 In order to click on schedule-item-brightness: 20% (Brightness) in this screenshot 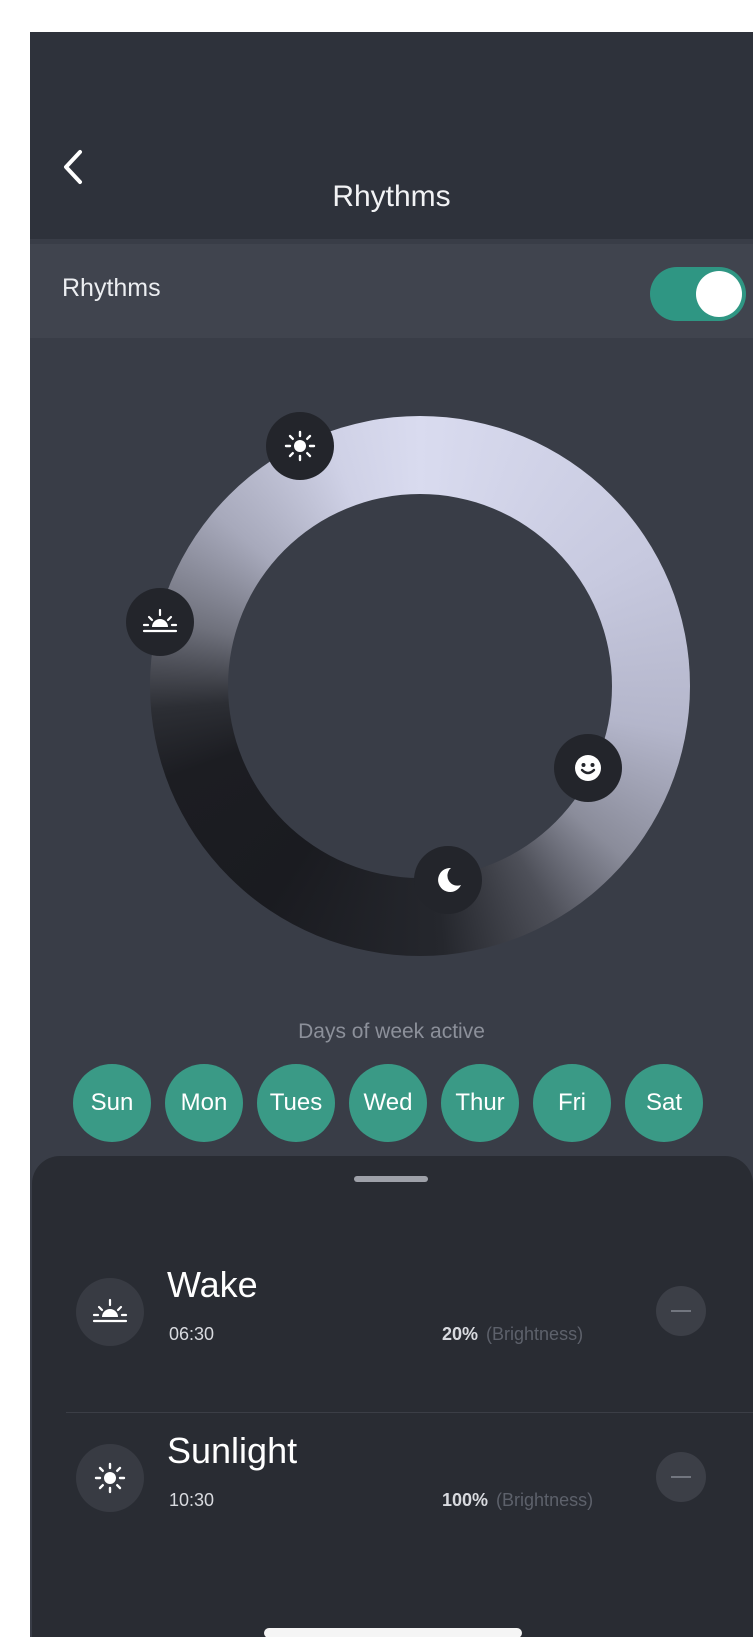, I will do `click(512, 1334)`.